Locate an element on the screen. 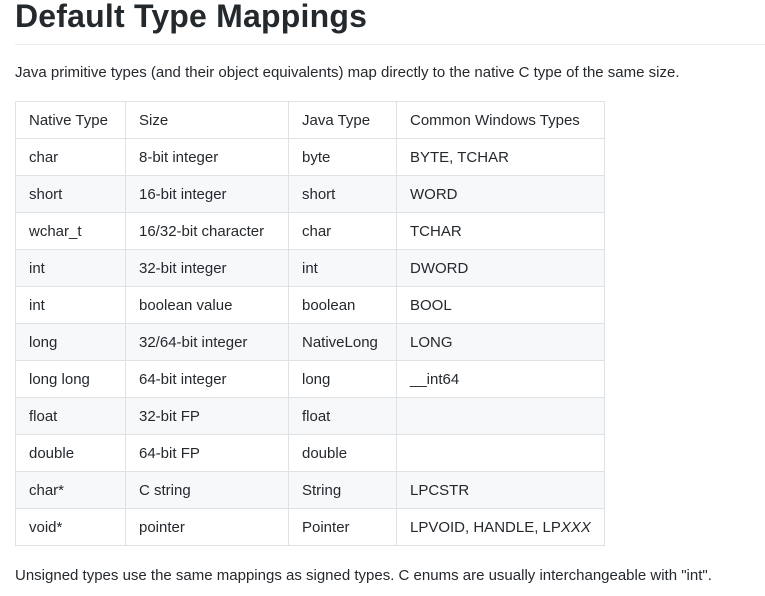 The height and width of the screenshot is (596, 765). table-row: long 32/64-bit integer NativeLong LONG is located at coordinates (310, 342).